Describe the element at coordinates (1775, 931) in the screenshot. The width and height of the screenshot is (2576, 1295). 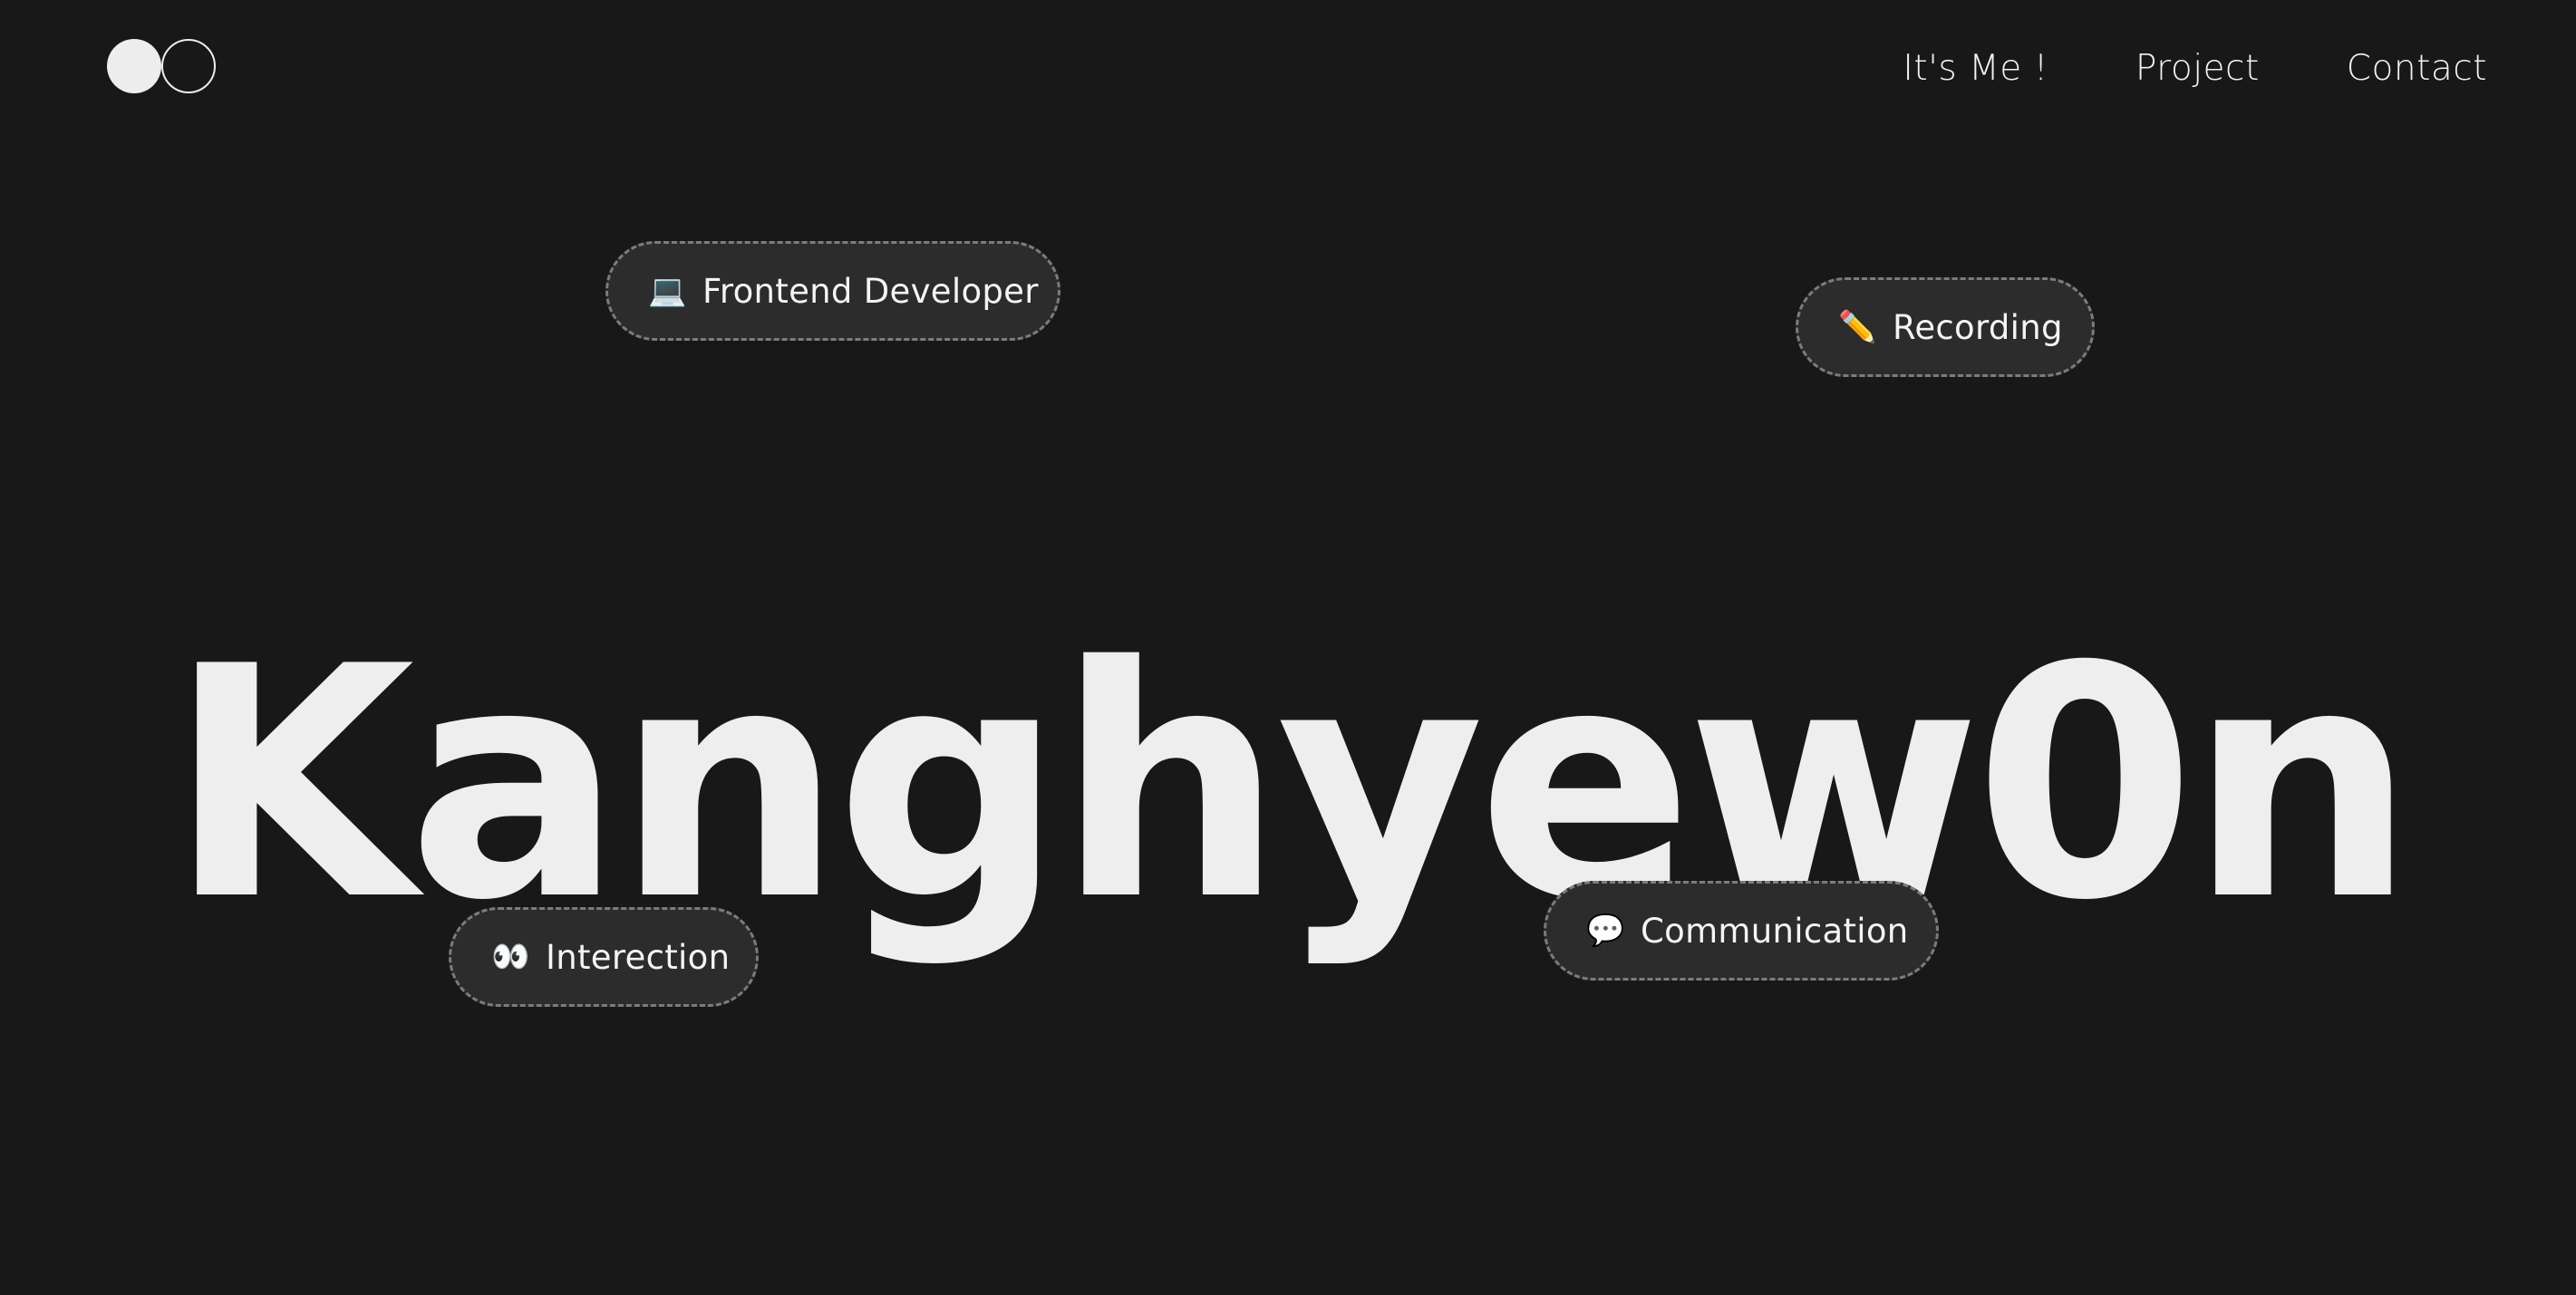
I see `chip-label: Communication` at that location.